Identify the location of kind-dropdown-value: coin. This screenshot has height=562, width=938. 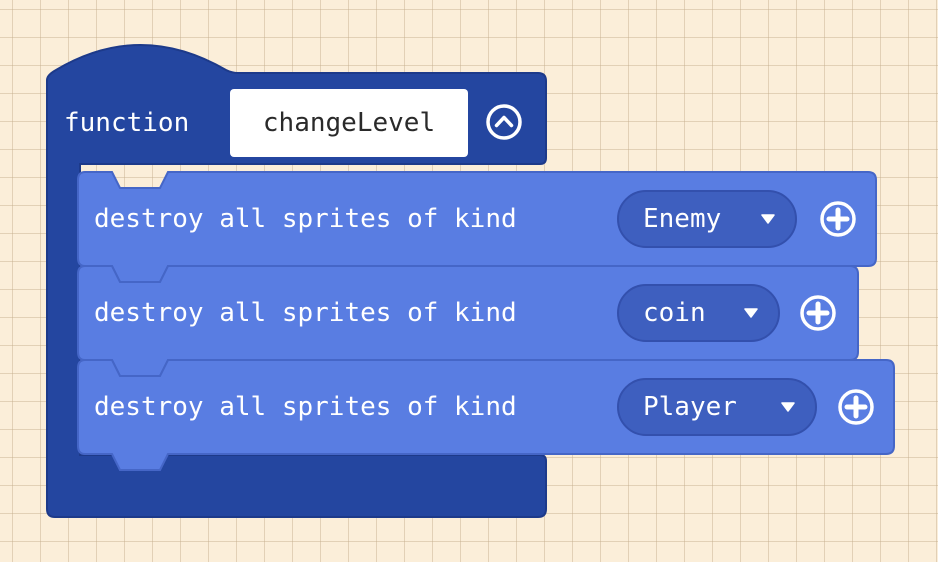
(674, 313).